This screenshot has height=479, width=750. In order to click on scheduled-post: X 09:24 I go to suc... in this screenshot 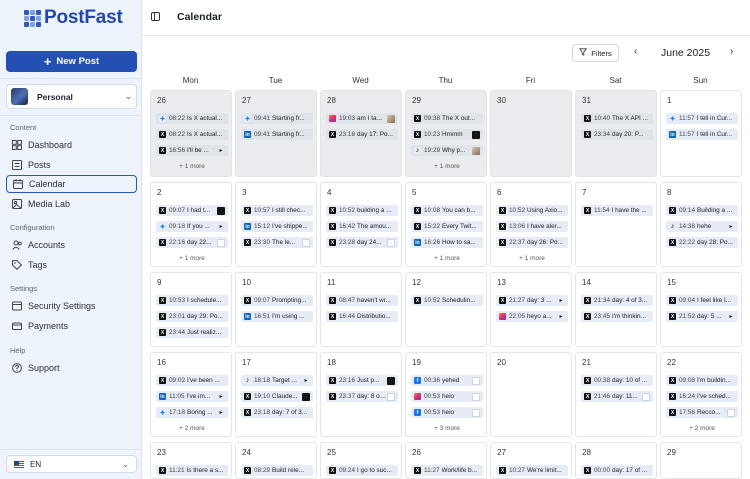, I will do `click(362, 470)`.